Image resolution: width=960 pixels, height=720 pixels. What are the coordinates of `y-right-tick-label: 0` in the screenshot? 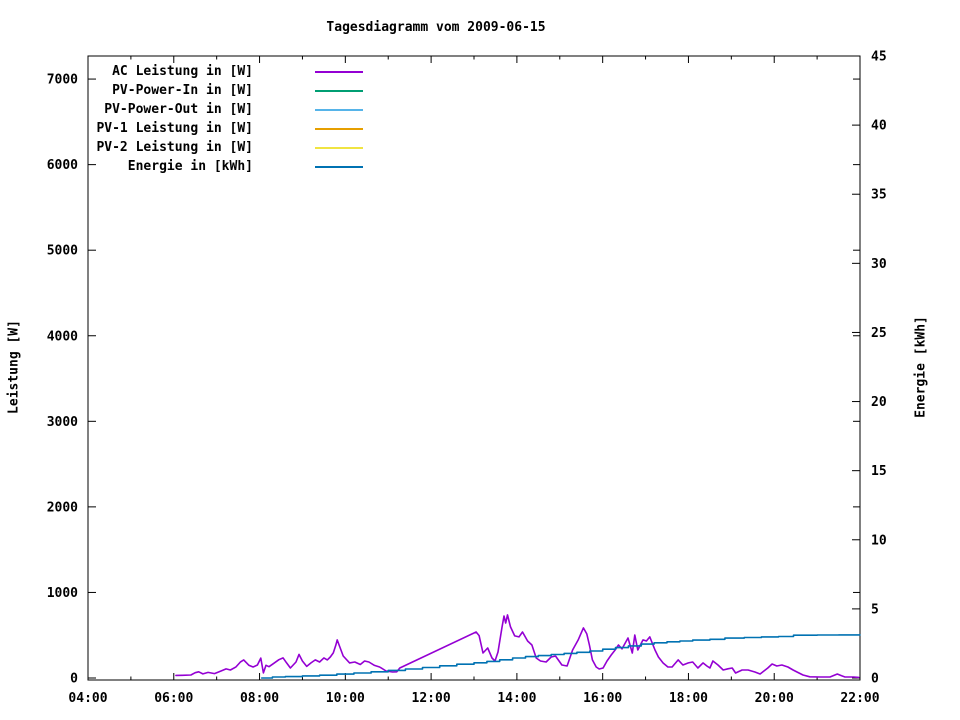 It's located at (875, 679).